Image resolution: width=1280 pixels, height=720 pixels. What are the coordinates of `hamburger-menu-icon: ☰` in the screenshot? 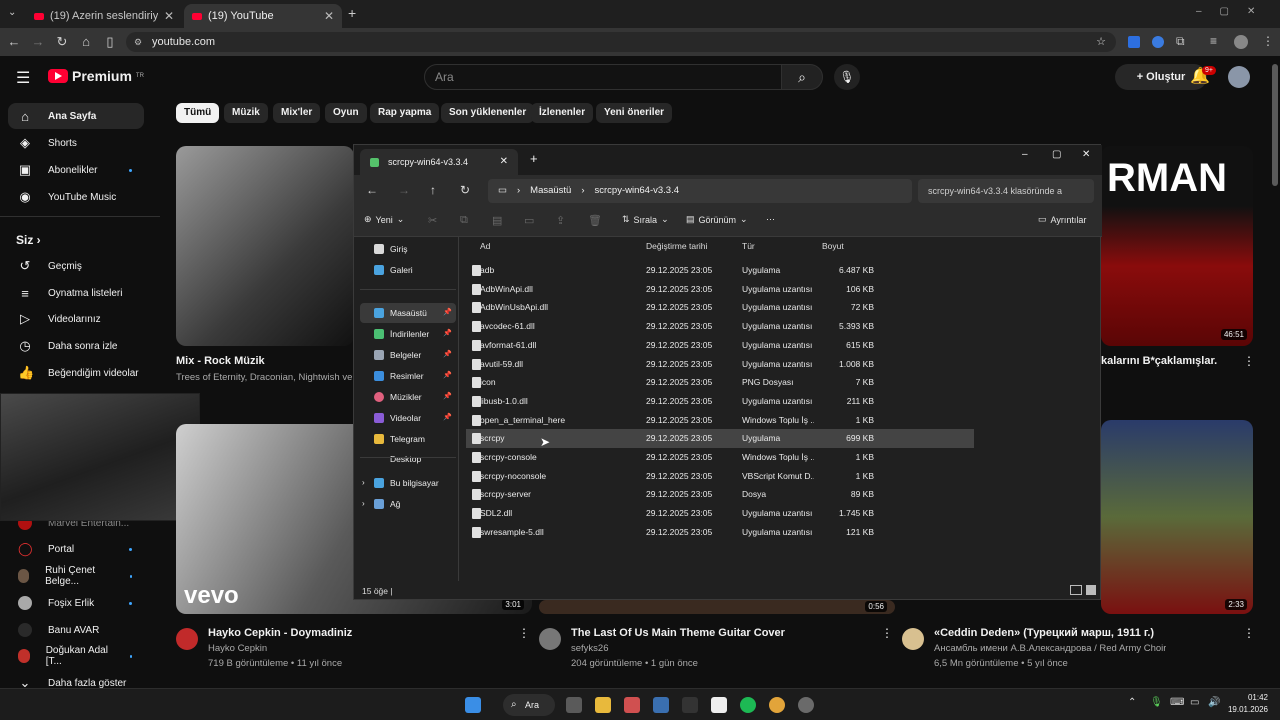 It's located at (23, 78).